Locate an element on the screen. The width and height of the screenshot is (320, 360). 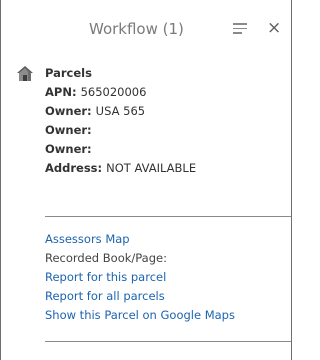
divider-top is located at coordinates (168, 216).